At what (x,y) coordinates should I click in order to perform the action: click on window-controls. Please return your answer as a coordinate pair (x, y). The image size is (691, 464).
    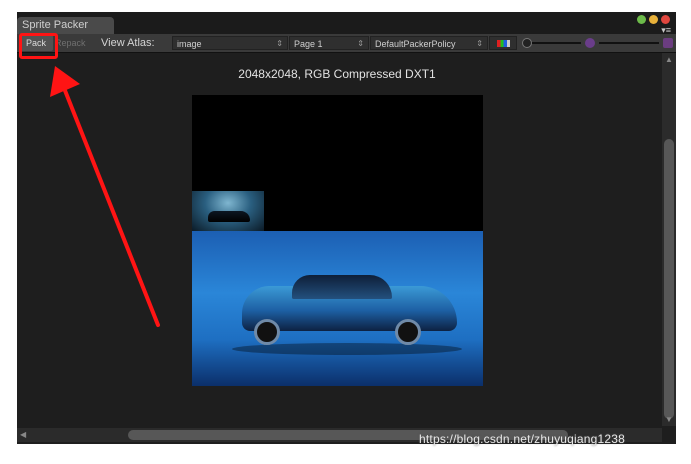
    Looking at the image, I should click on (653, 19).